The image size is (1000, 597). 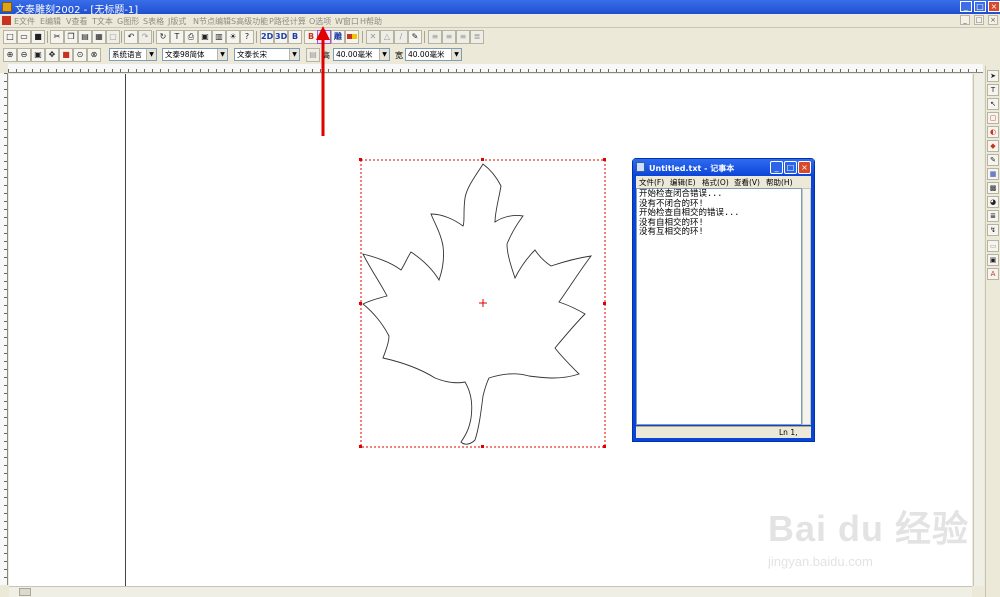 What do you see at coordinates (133, 54) in the screenshot?
I see `language-select: 系统语言 ▼` at bounding box center [133, 54].